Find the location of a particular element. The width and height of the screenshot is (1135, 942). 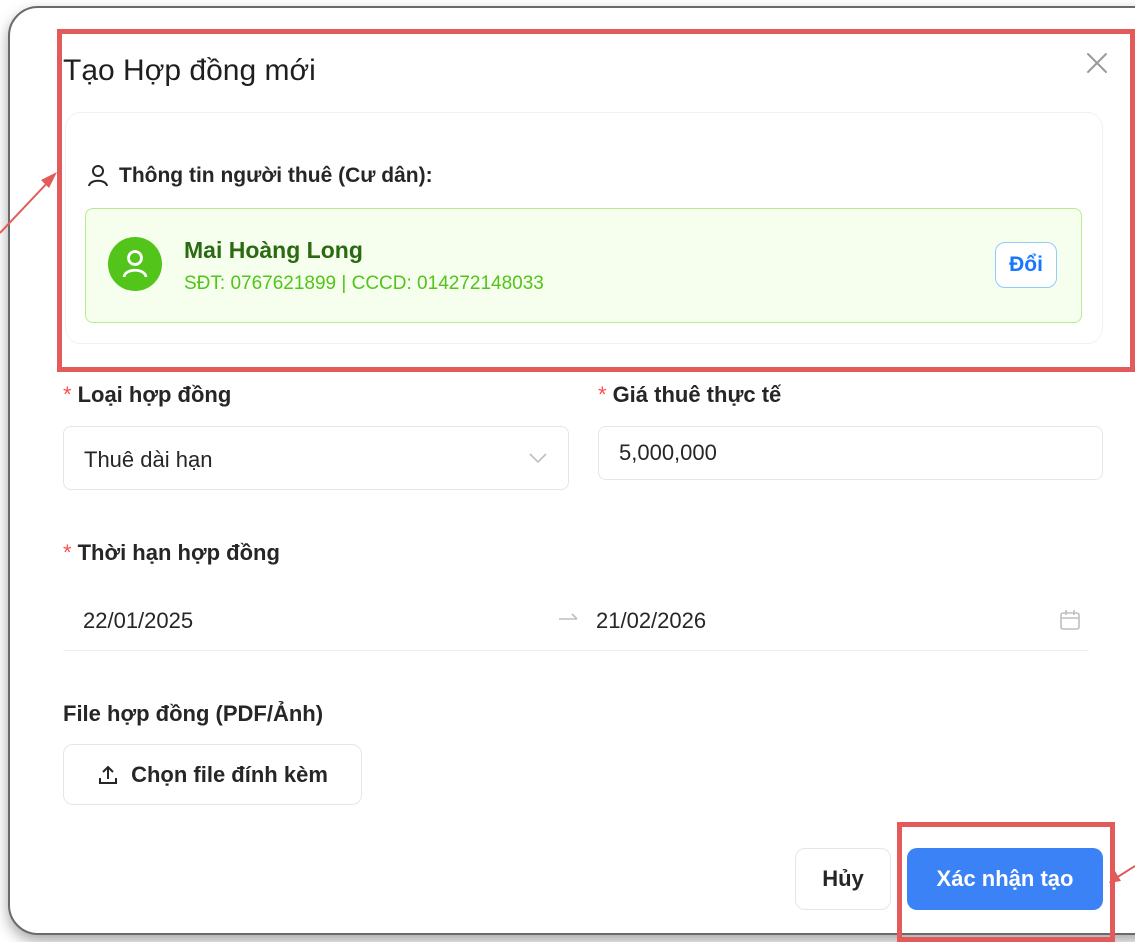

end-date-input: 21/02/2026 is located at coordinates (651, 621).